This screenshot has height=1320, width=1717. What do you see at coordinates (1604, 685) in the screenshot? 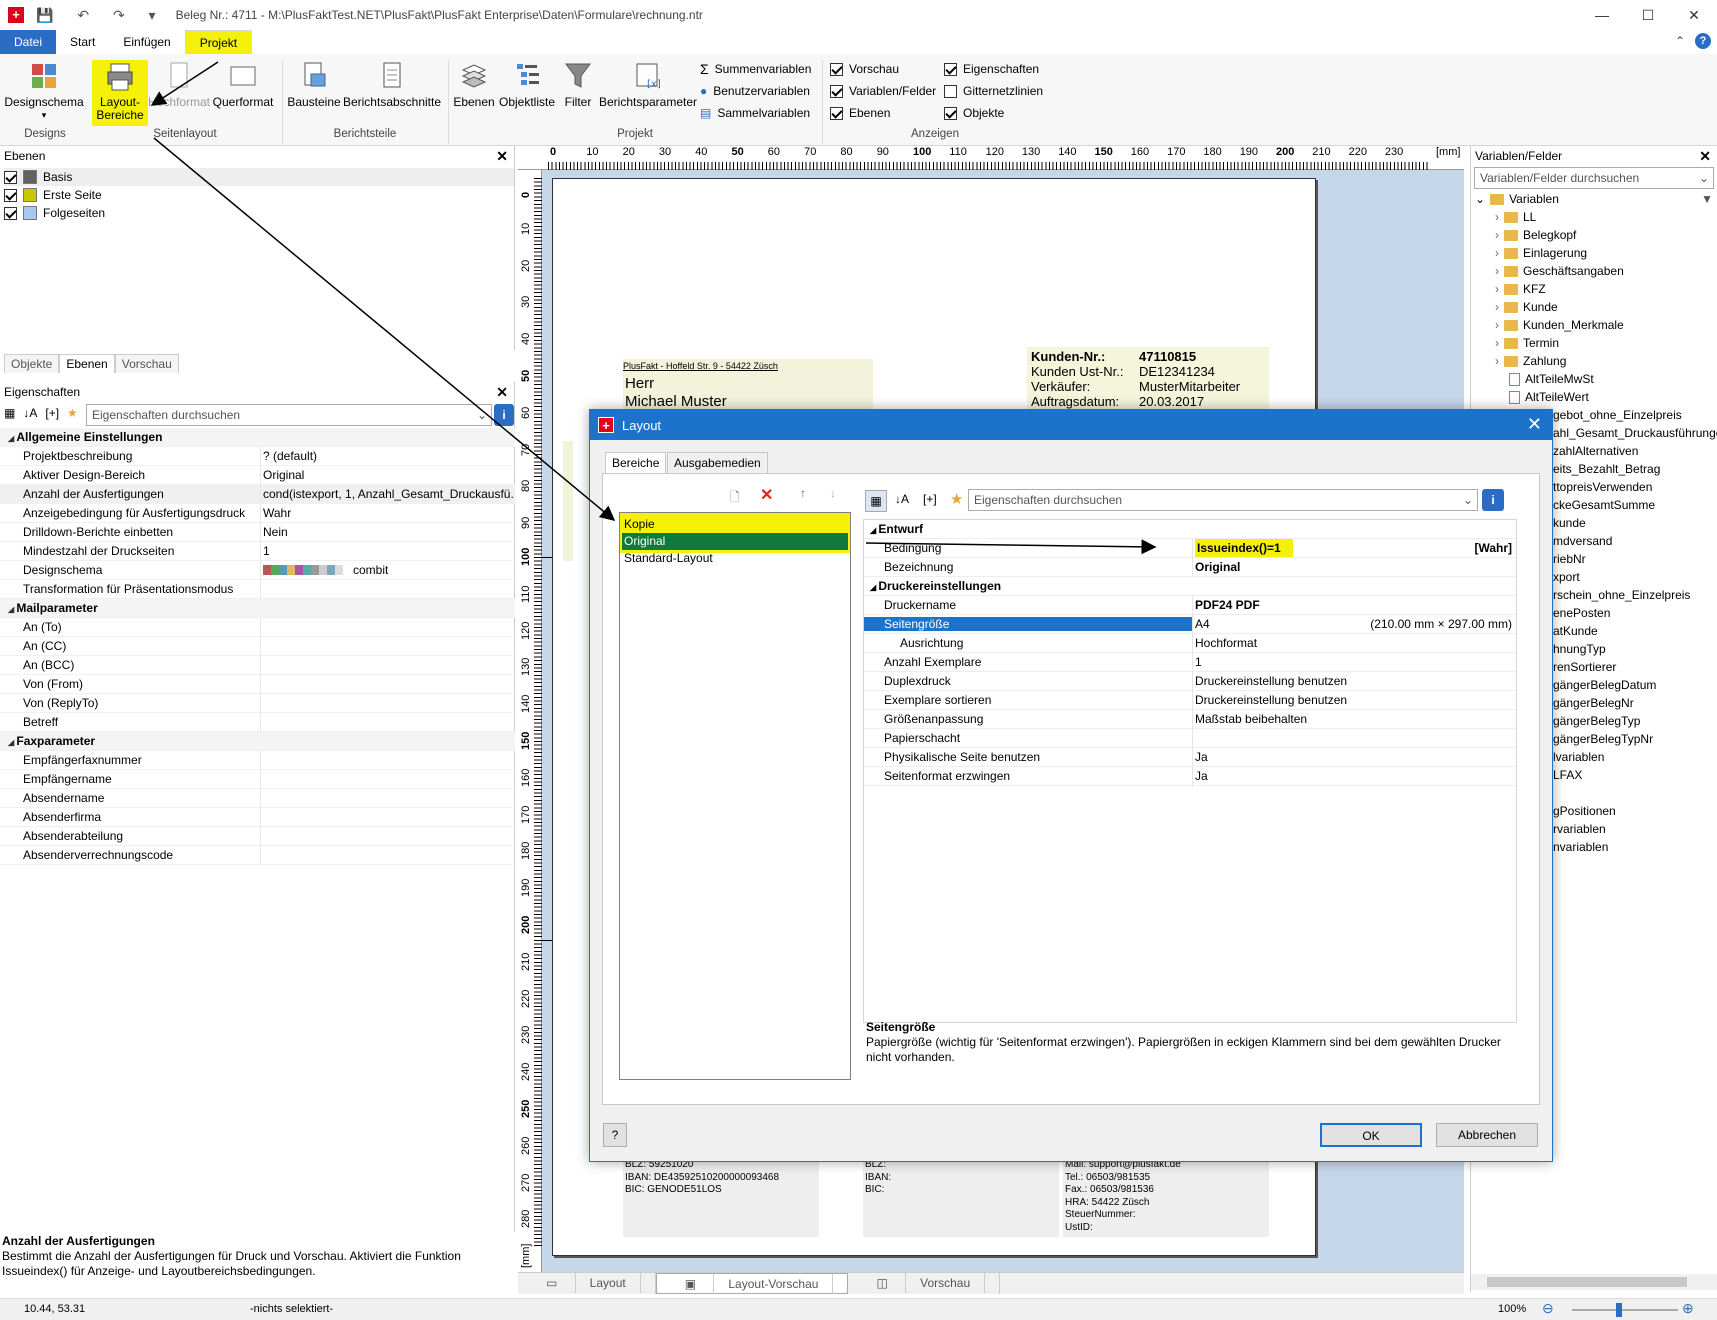
I see `tree-item: gängerBelegDatum` at bounding box center [1604, 685].